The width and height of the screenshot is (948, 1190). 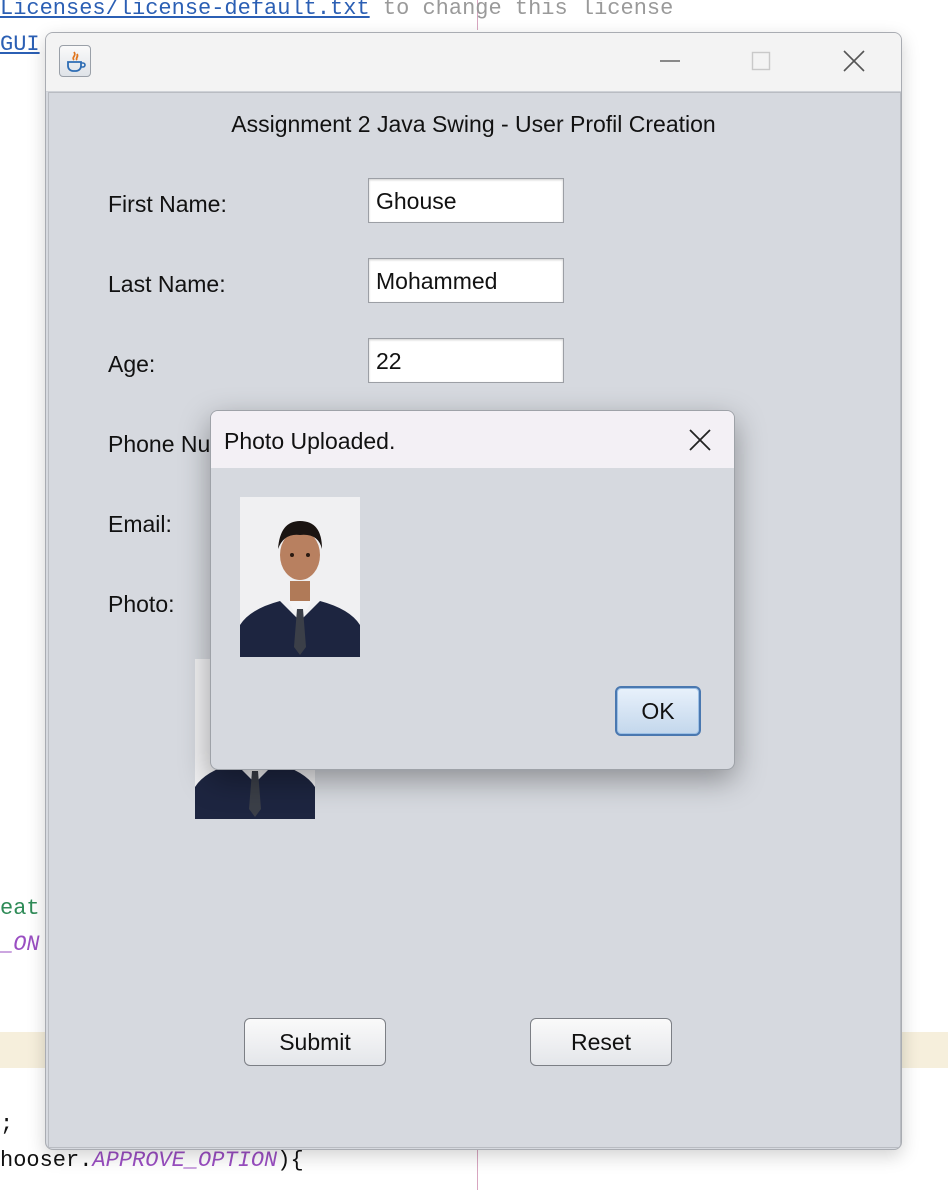 I want to click on dialog-titlebar: Photo Uploaded., so click(x=472, y=439).